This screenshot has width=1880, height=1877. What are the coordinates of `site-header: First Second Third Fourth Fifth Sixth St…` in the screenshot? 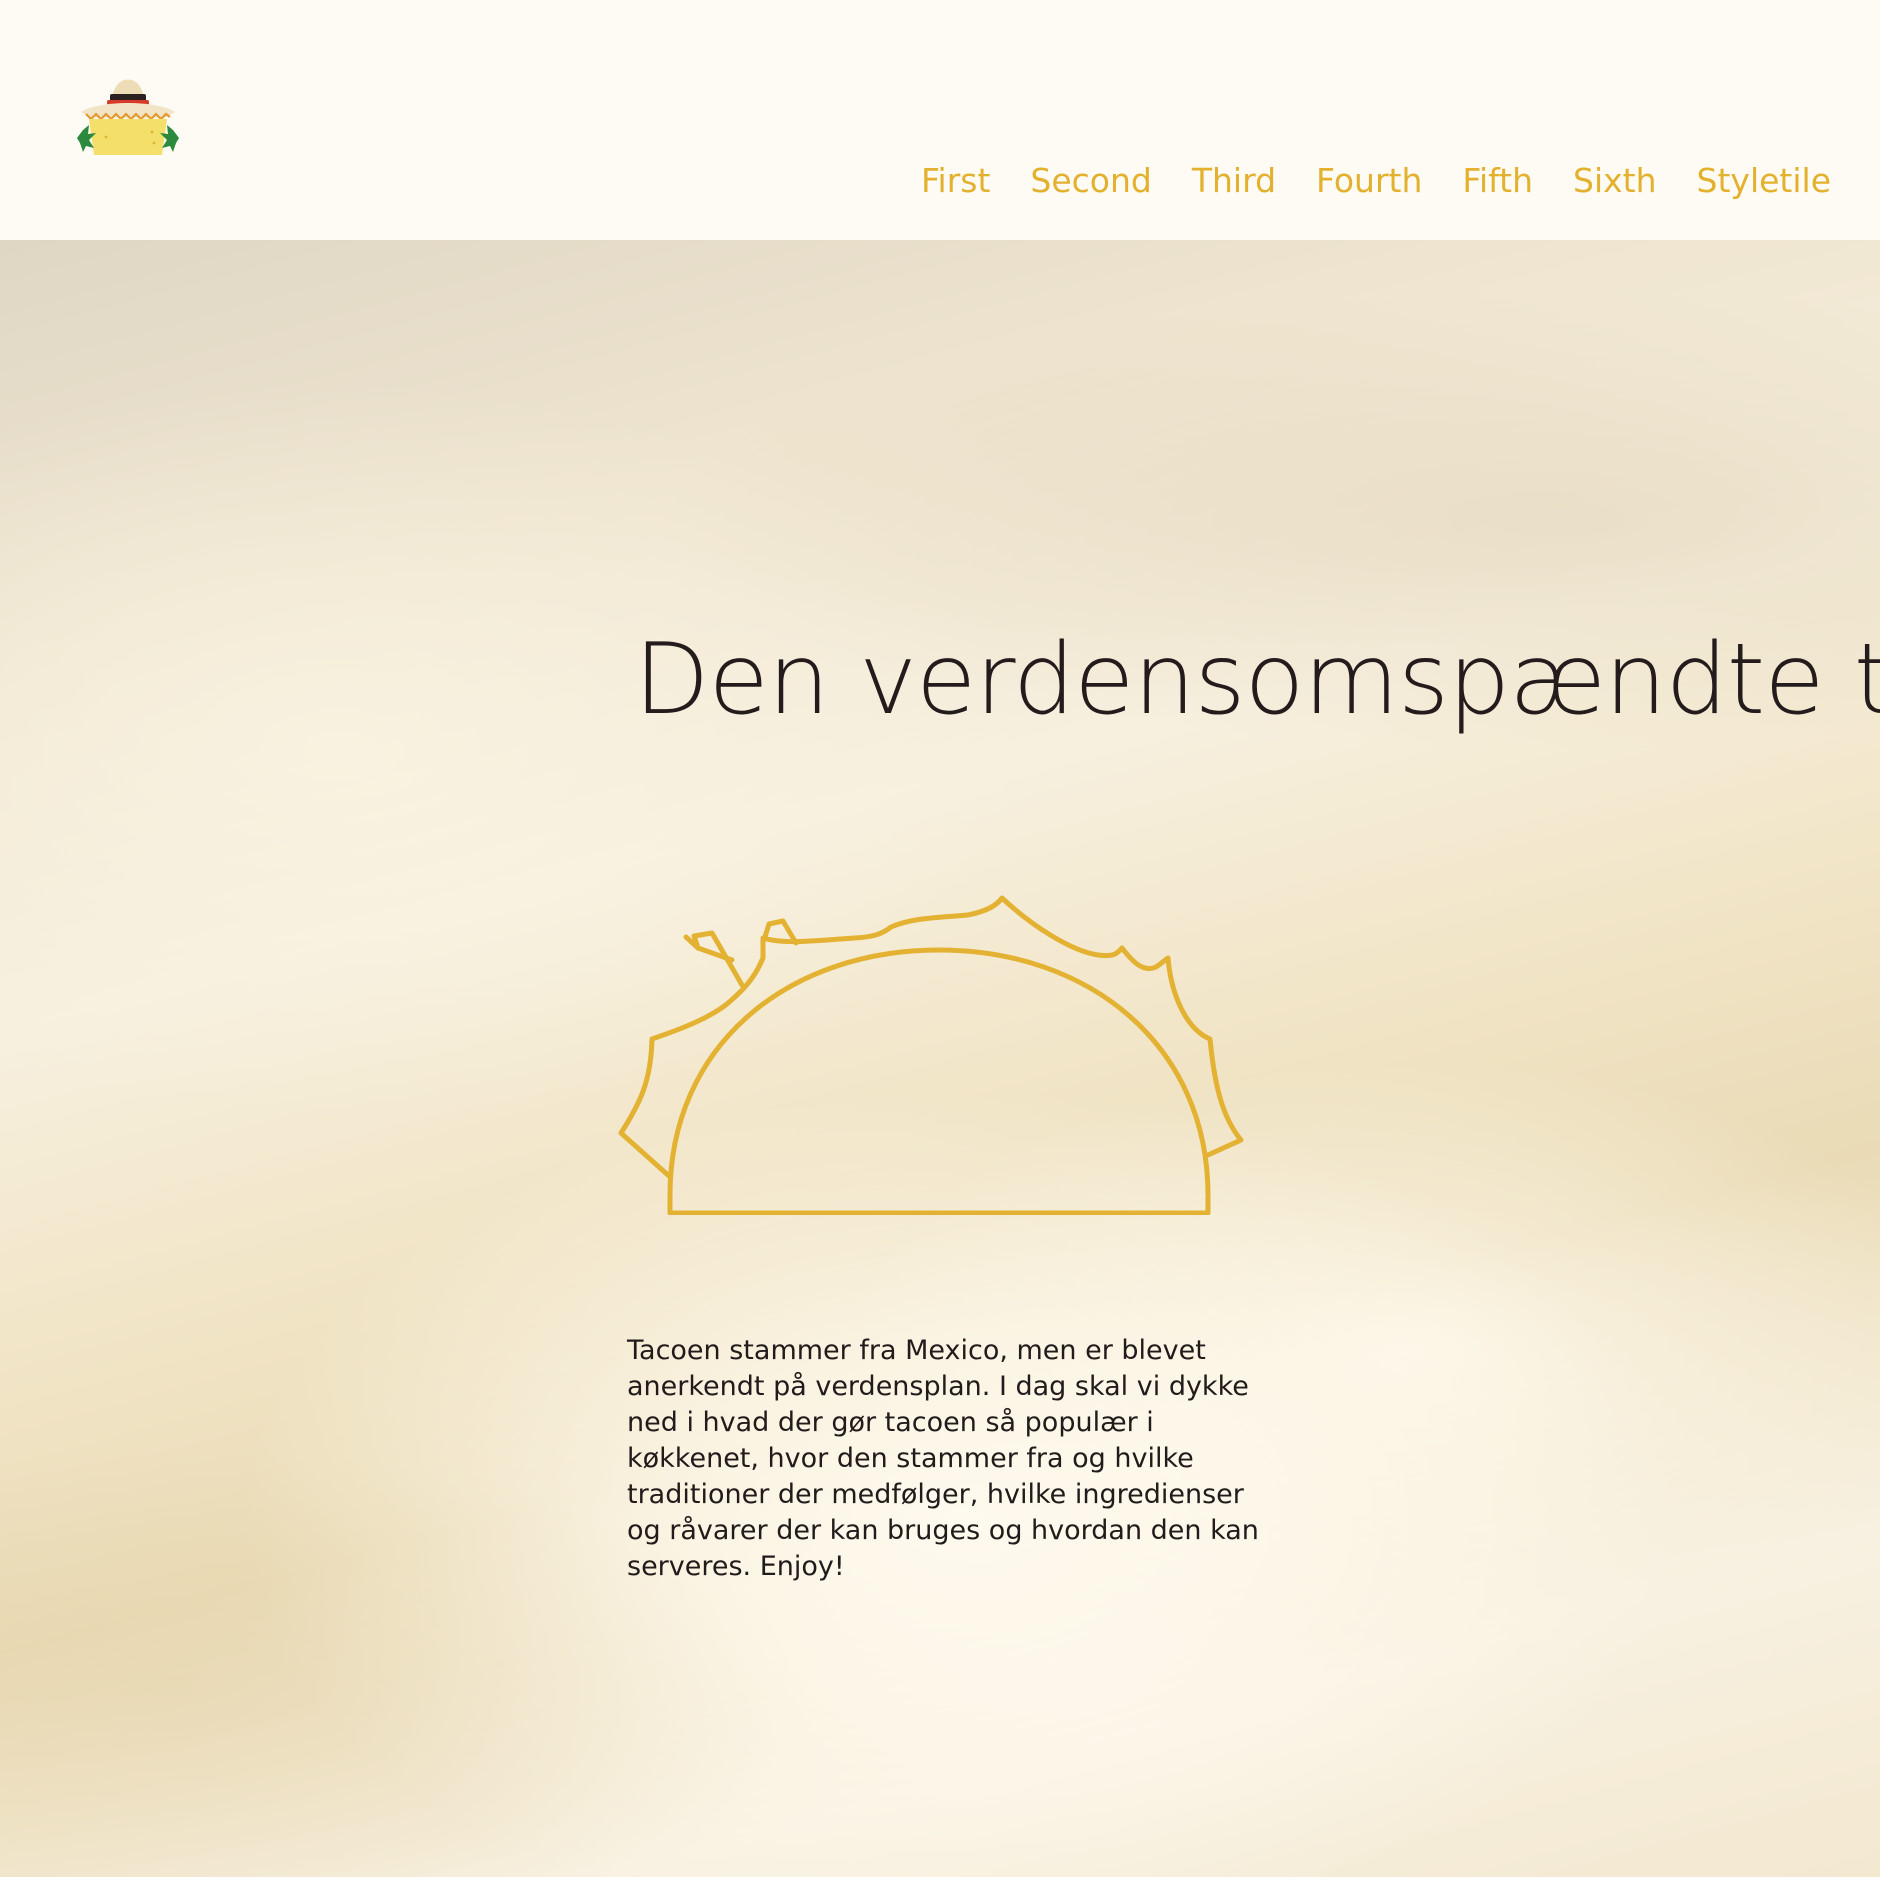 It's located at (940, 120).